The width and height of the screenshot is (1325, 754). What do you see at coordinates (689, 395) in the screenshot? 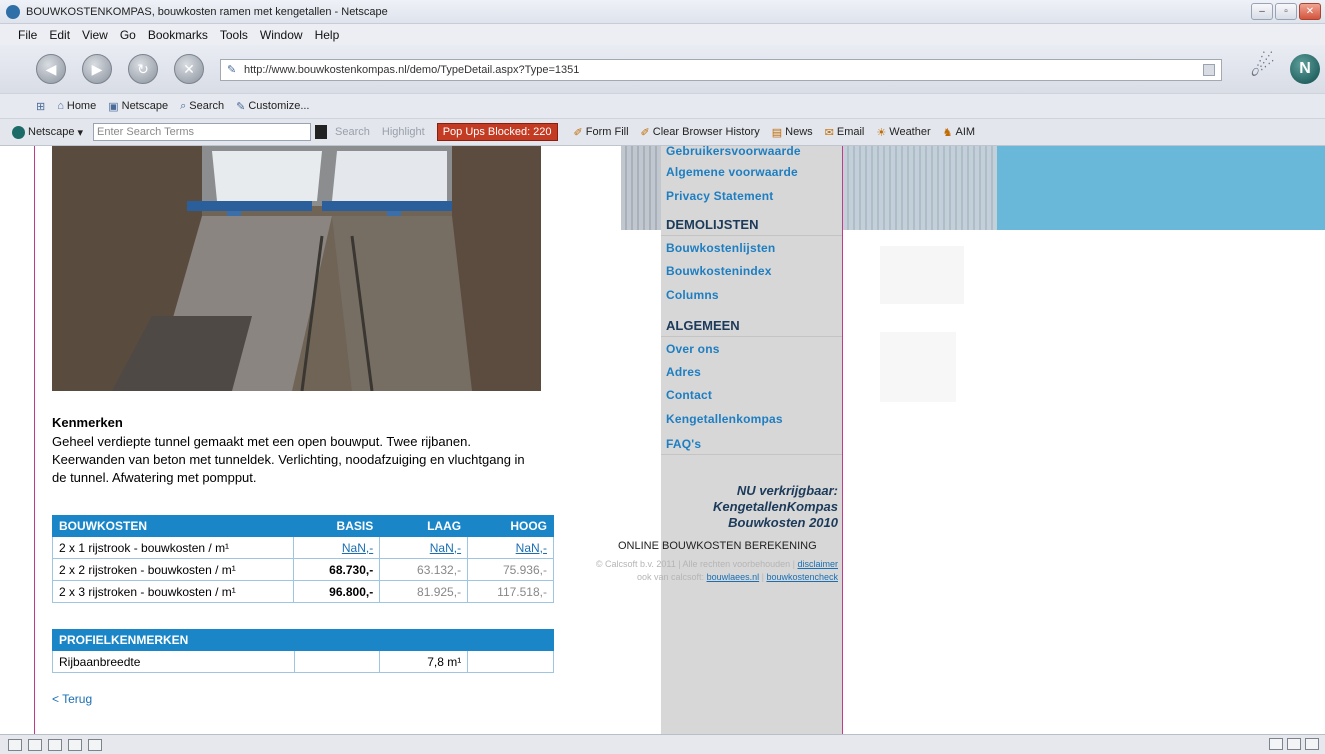
I see `sidebar-item-contact: Contact` at bounding box center [689, 395].